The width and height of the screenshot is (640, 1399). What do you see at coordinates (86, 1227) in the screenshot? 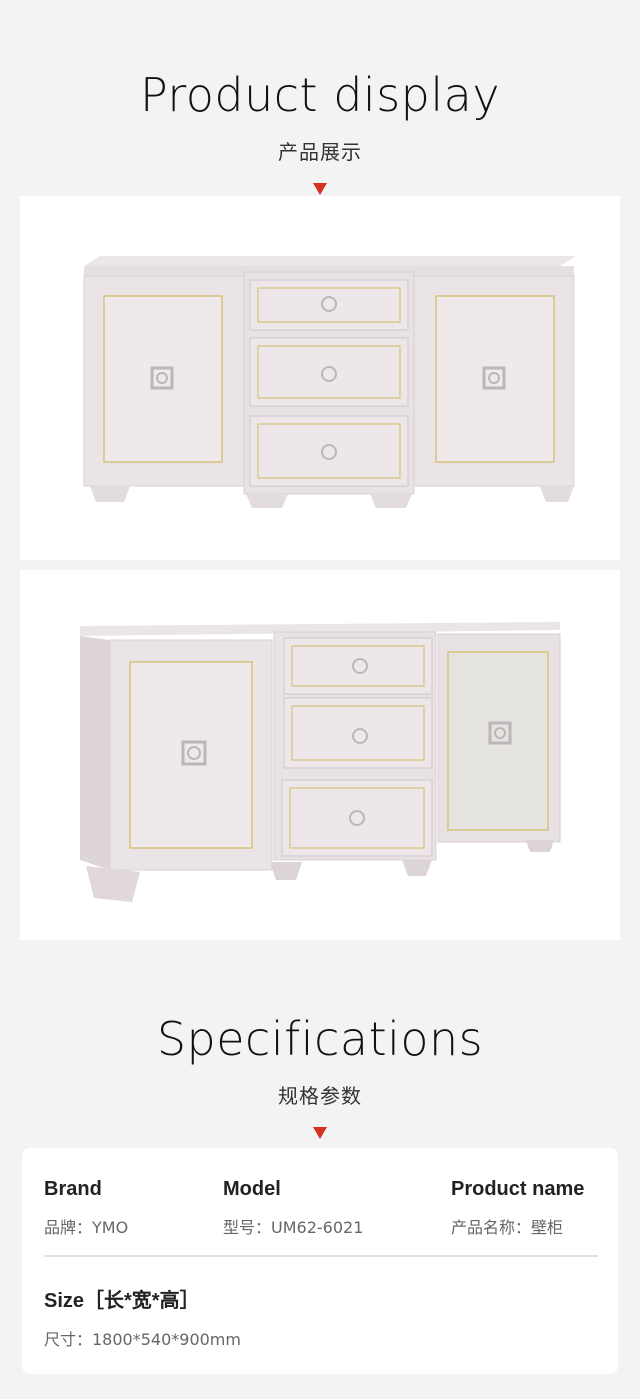
I see `spec-brand-value: 品牌：YMO` at bounding box center [86, 1227].